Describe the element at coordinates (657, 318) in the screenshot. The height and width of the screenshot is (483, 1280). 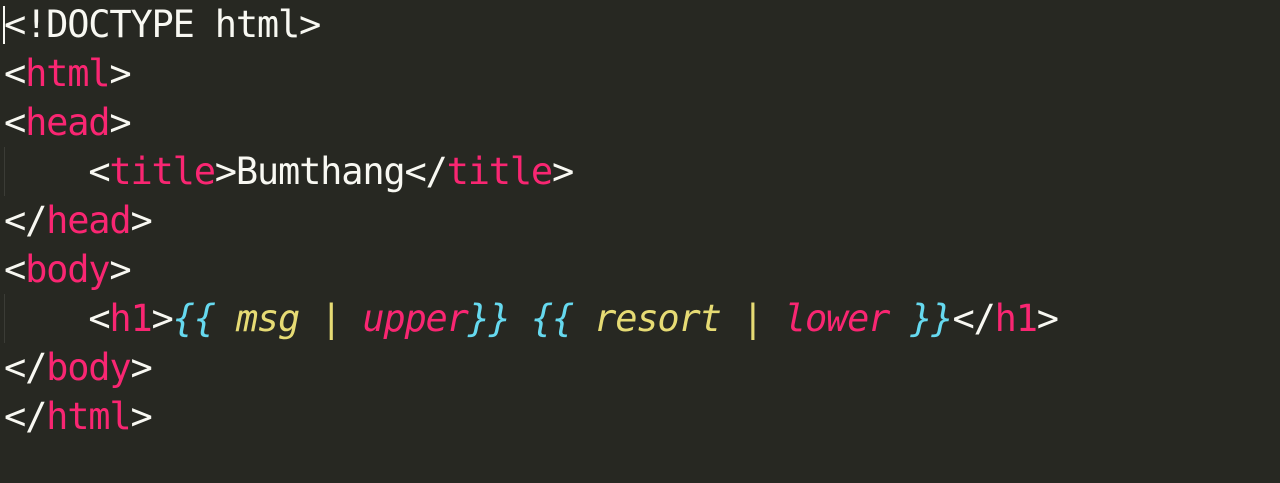
I see `template-variable: resort` at that location.